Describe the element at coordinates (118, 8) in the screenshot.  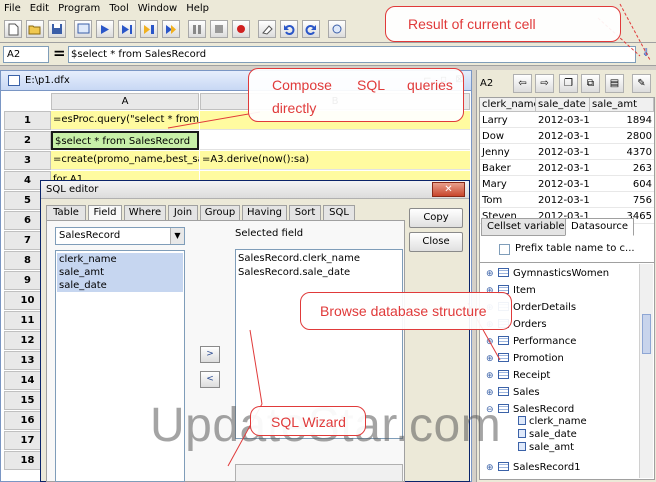
I see `menu-tool: Tool` at that location.